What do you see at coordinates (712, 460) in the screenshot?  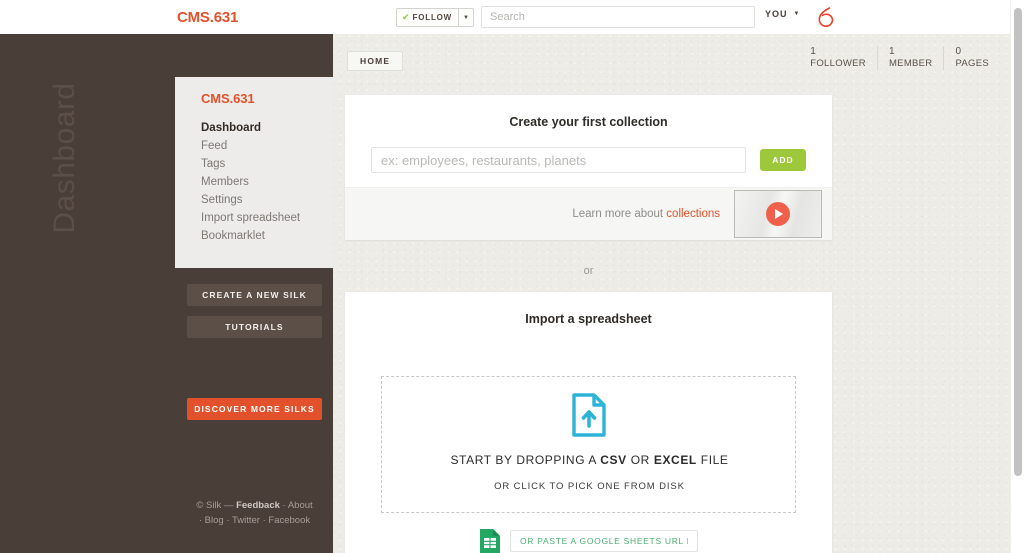 I see `drop-text-c: FILE` at bounding box center [712, 460].